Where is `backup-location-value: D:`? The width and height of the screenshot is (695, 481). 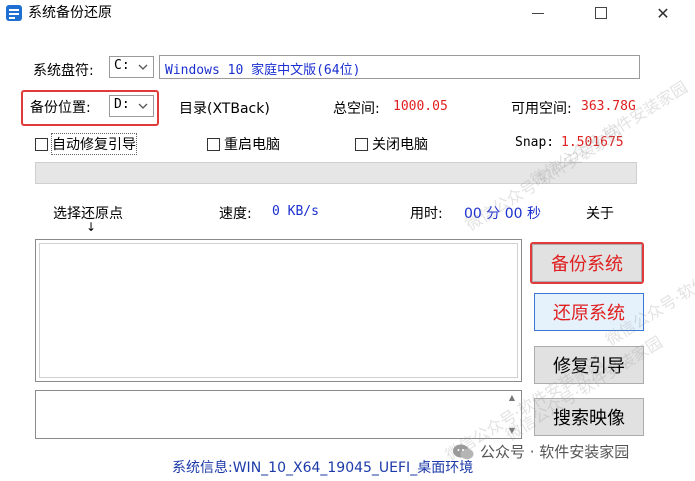 backup-location-value: D: is located at coordinates (122, 104).